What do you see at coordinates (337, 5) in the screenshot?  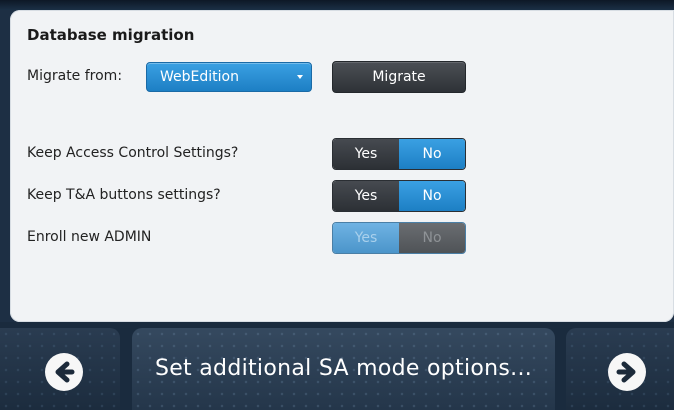 I see `top-strip` at bounding box center [337, 5].